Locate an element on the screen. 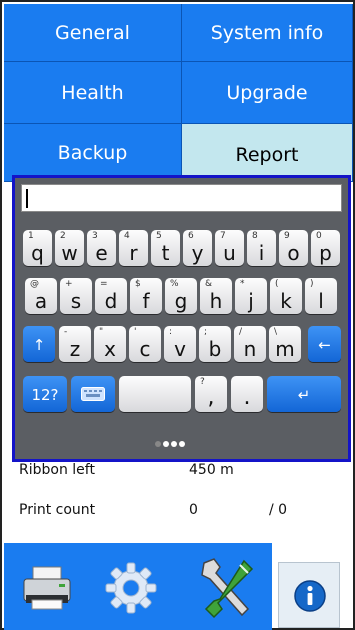  key-label: i is located at coordinates (261, 253).